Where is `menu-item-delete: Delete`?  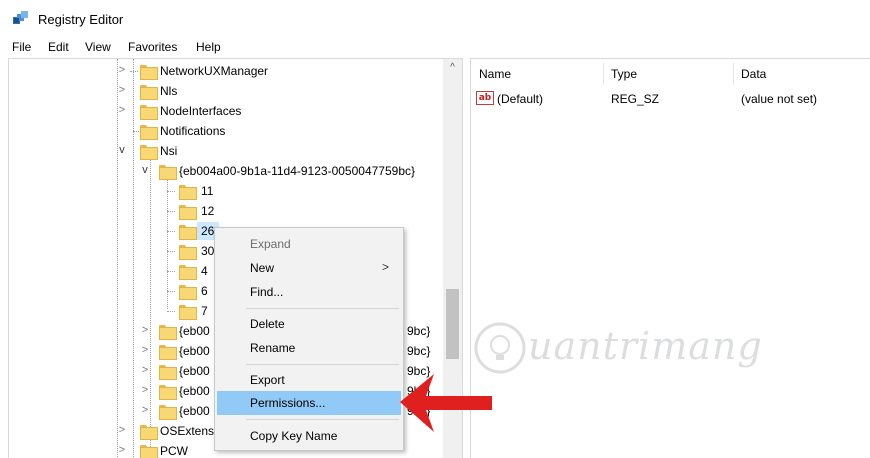
menu-item-delete: Delete is located at coordinates (309, 324).